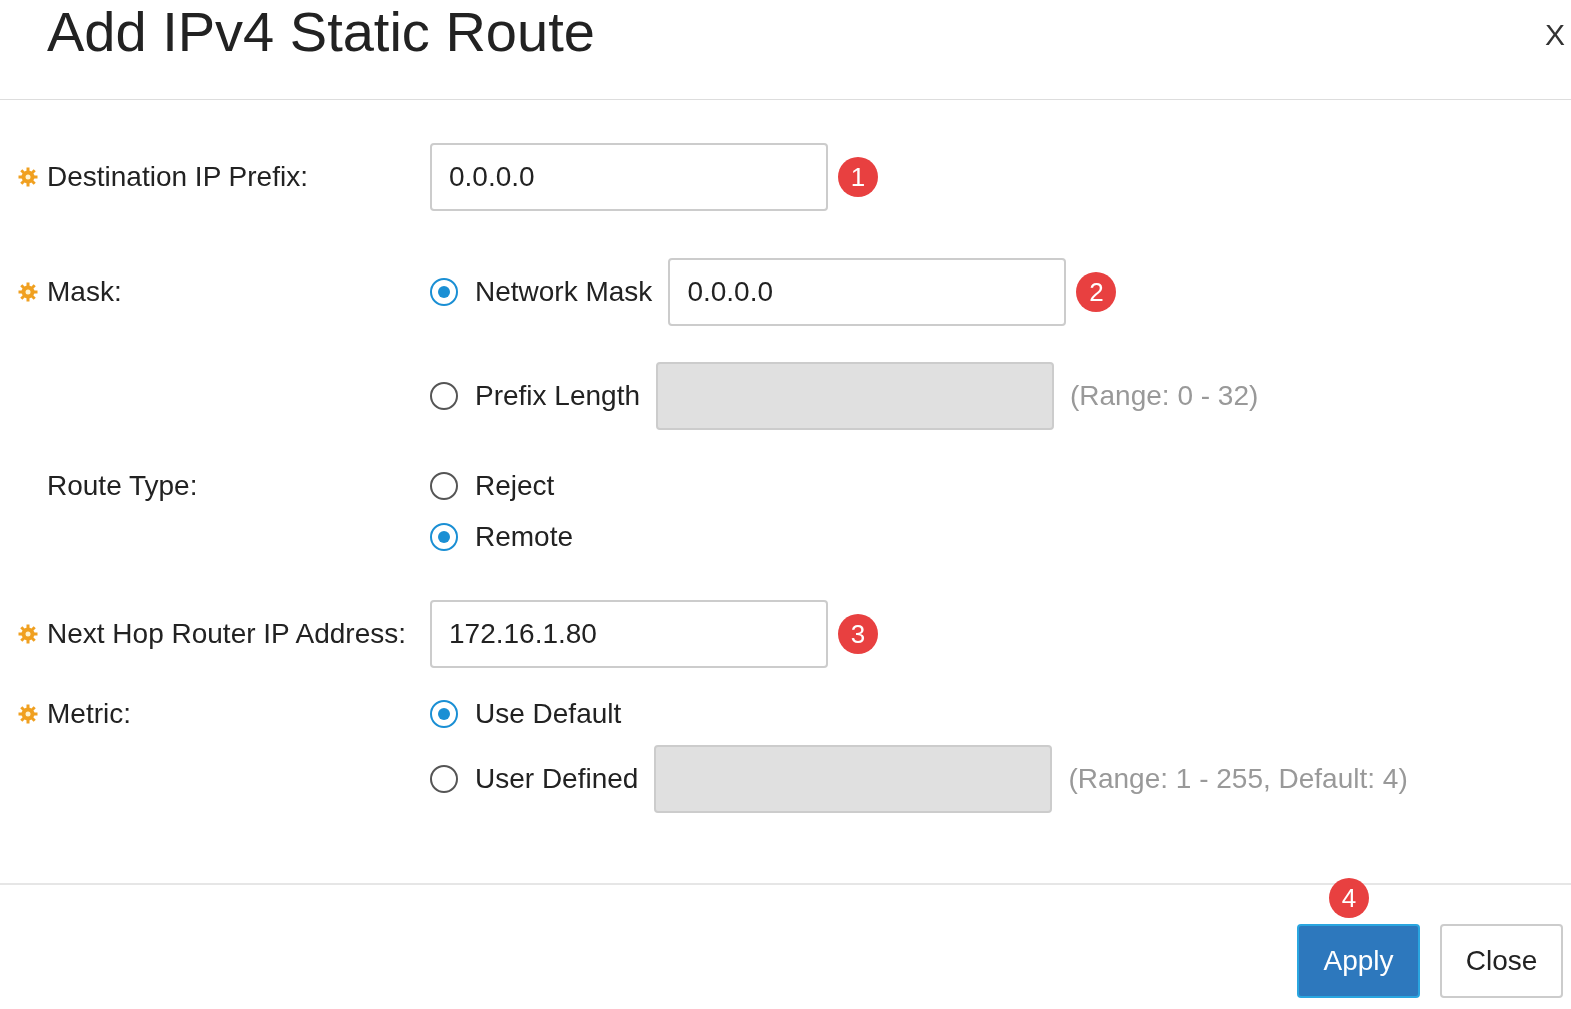 This screenshot has width=1571, height=1009. I want to click on field-label: Next Hop Router IP Address:, so click(226, 634).